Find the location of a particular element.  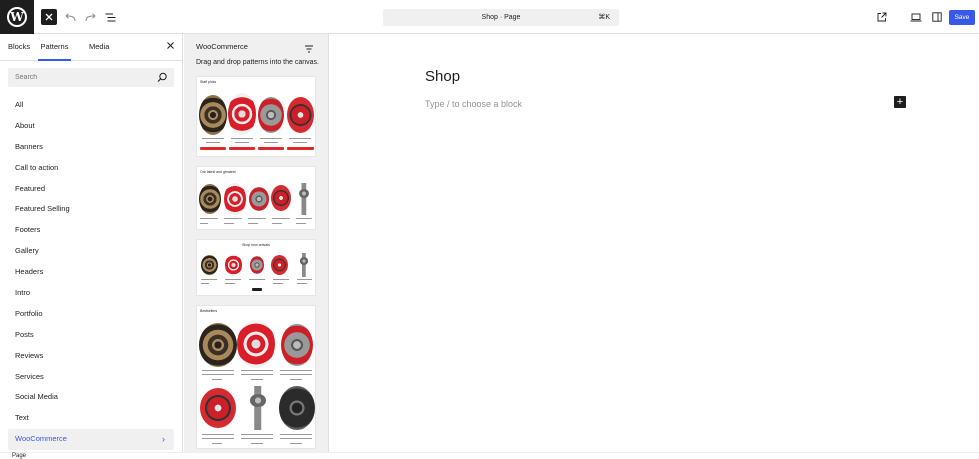

category-services: Services is located at coordinates (91, 377).